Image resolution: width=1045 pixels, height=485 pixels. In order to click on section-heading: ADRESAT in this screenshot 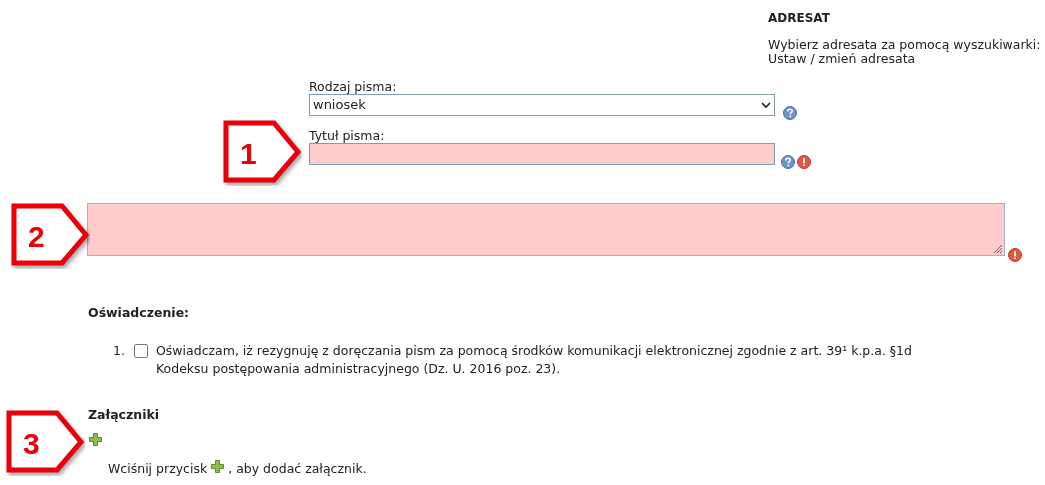, I will do `click(799, 18)`.